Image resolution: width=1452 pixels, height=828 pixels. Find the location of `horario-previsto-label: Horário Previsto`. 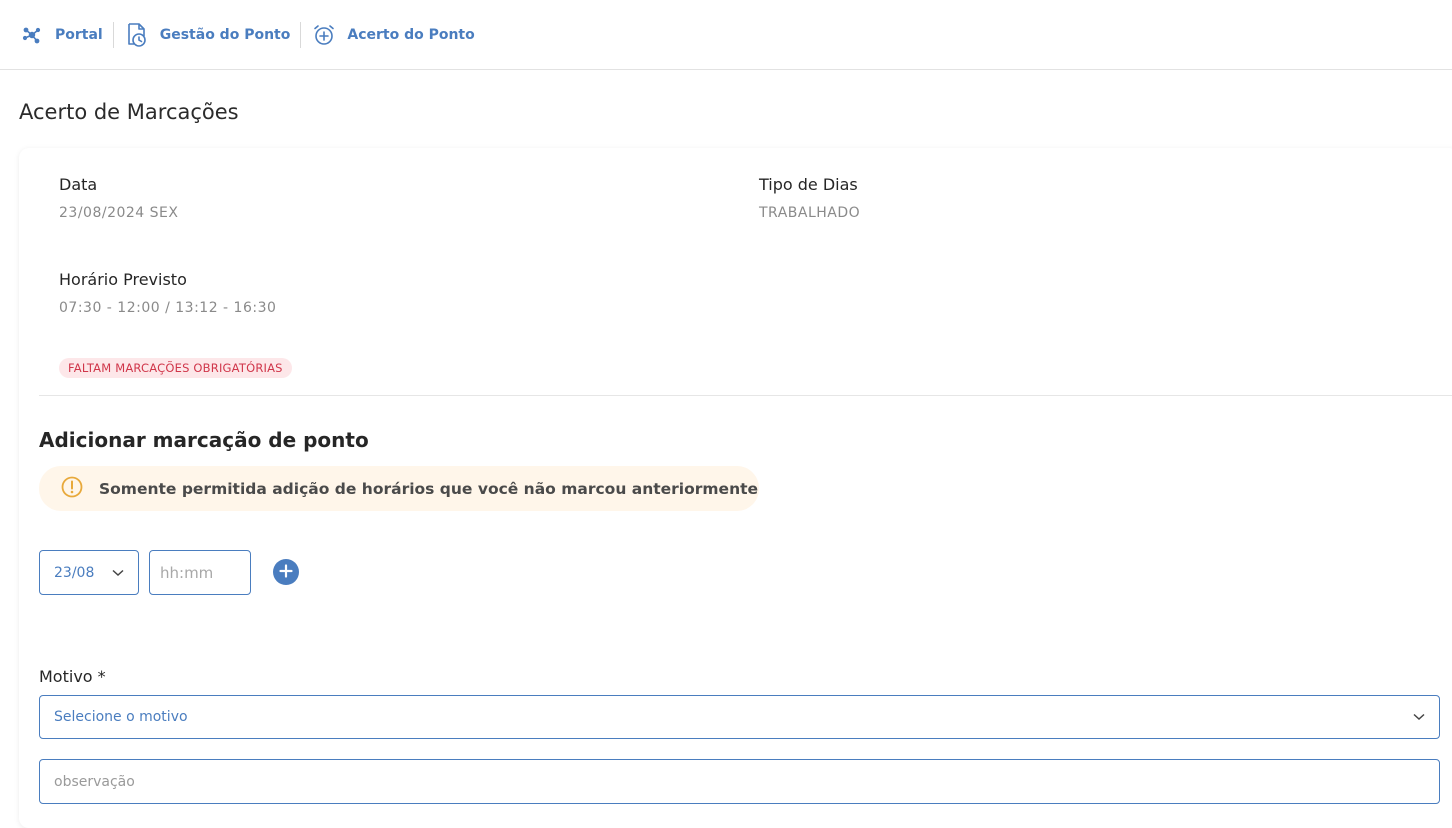

horario-previsto-label: Horário Previsto is located at coordinates (123, 279).